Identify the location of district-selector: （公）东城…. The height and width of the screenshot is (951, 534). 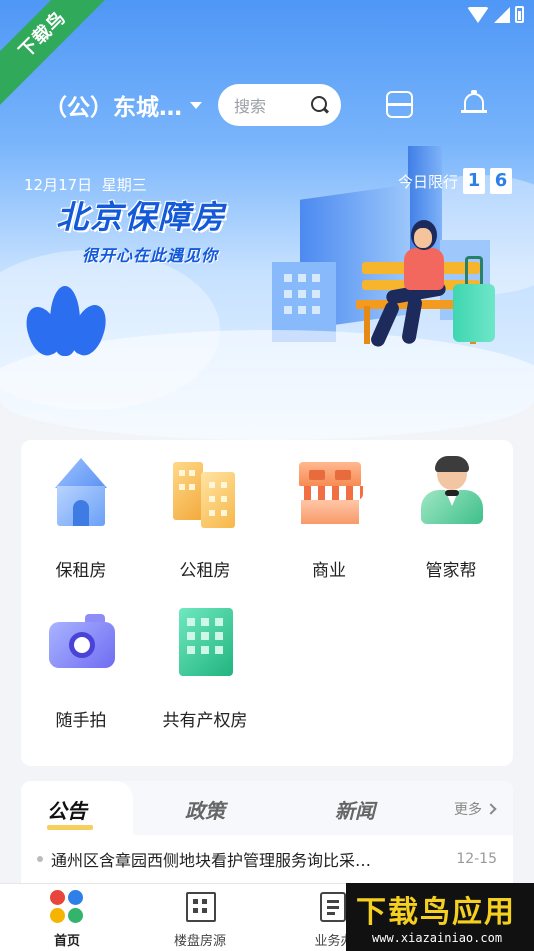
(123, 105).